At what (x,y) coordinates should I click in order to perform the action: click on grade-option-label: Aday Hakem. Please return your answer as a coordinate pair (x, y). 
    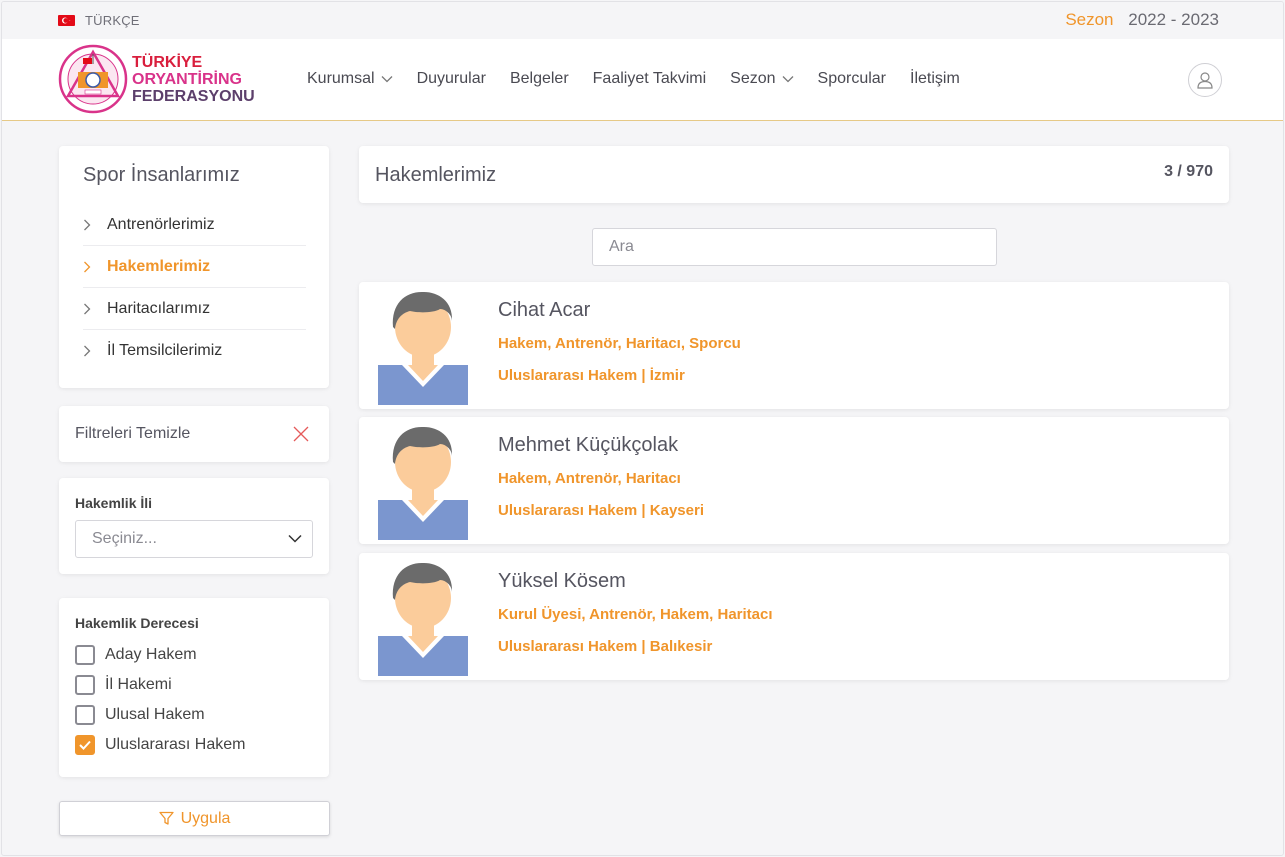
    Looking at the image, I should click on (151, 654).